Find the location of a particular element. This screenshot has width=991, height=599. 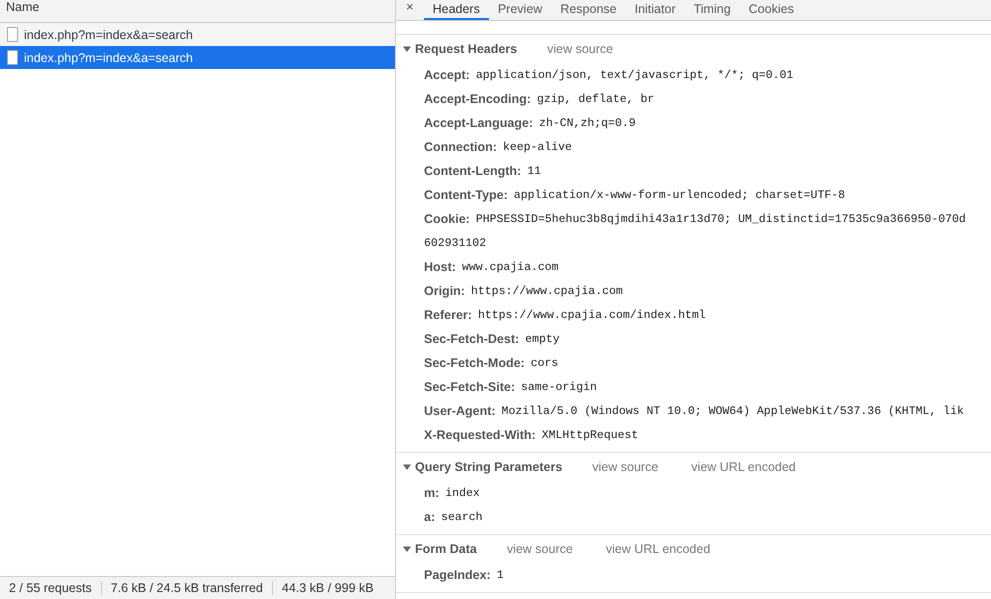

header-value: gzip, deflate, br is located at coordinates (595, 99).